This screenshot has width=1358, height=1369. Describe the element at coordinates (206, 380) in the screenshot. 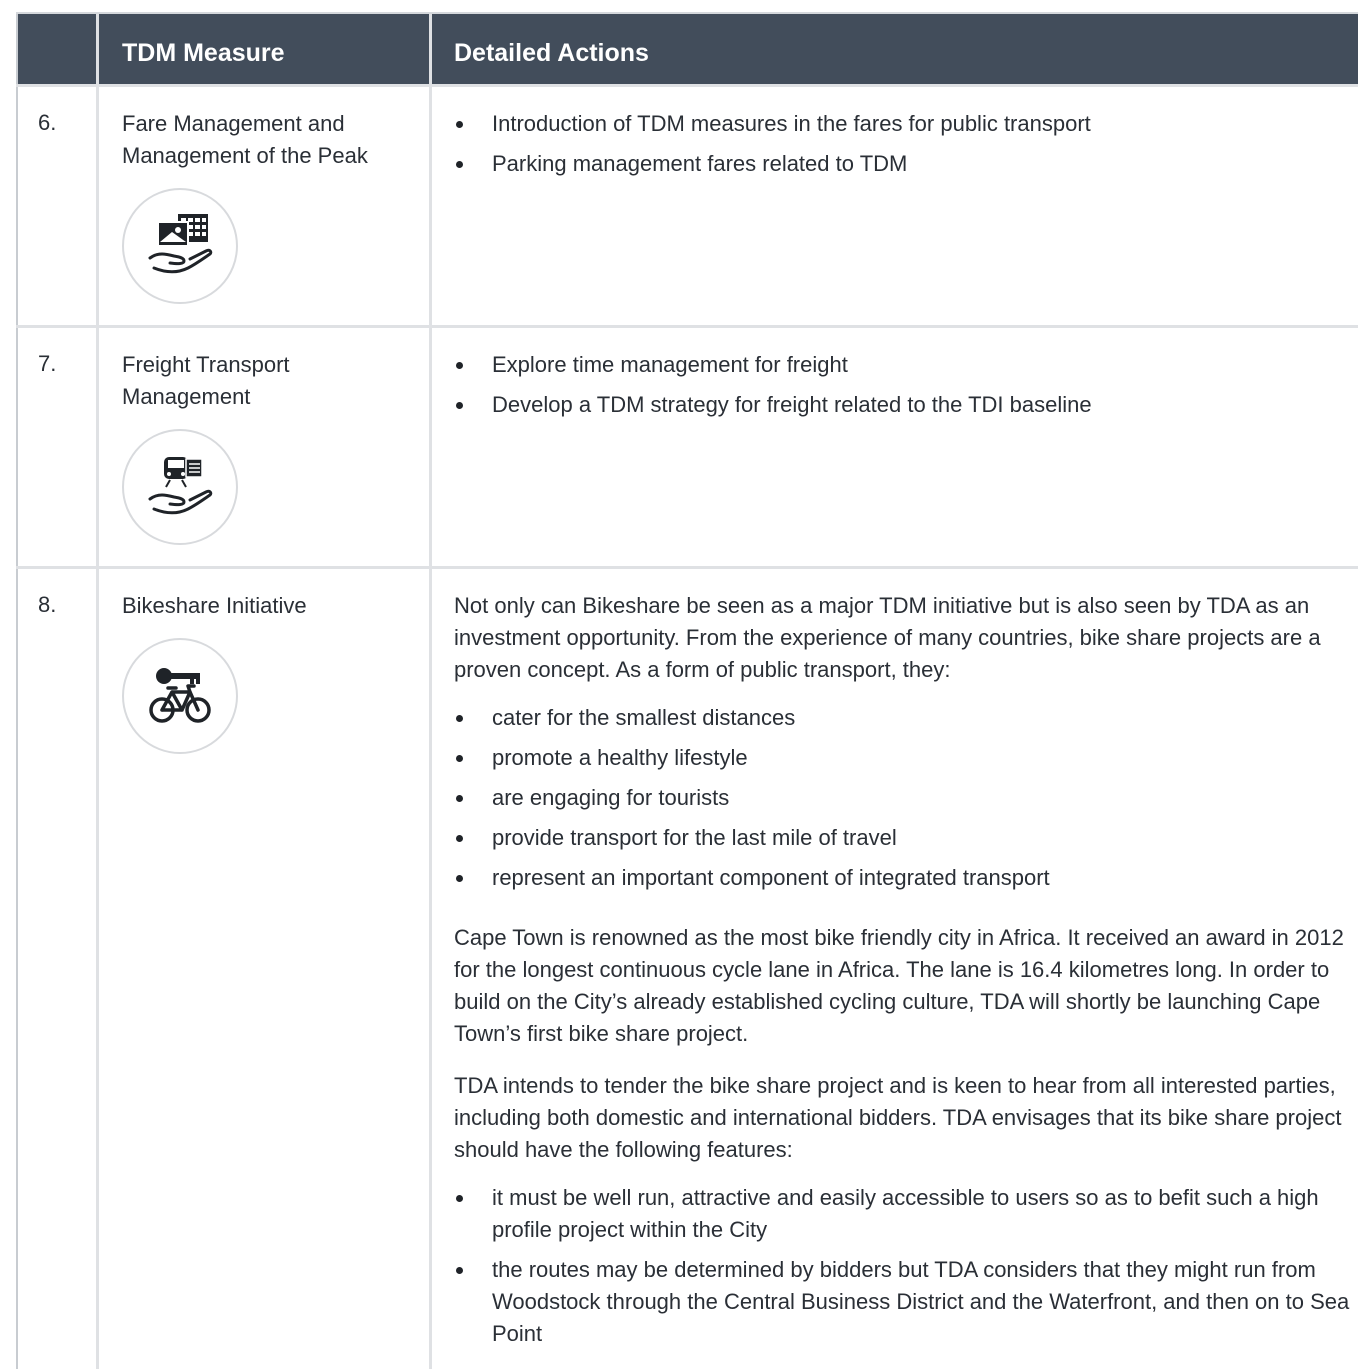

I see `measure-name: Freight Transport Management` at that location.